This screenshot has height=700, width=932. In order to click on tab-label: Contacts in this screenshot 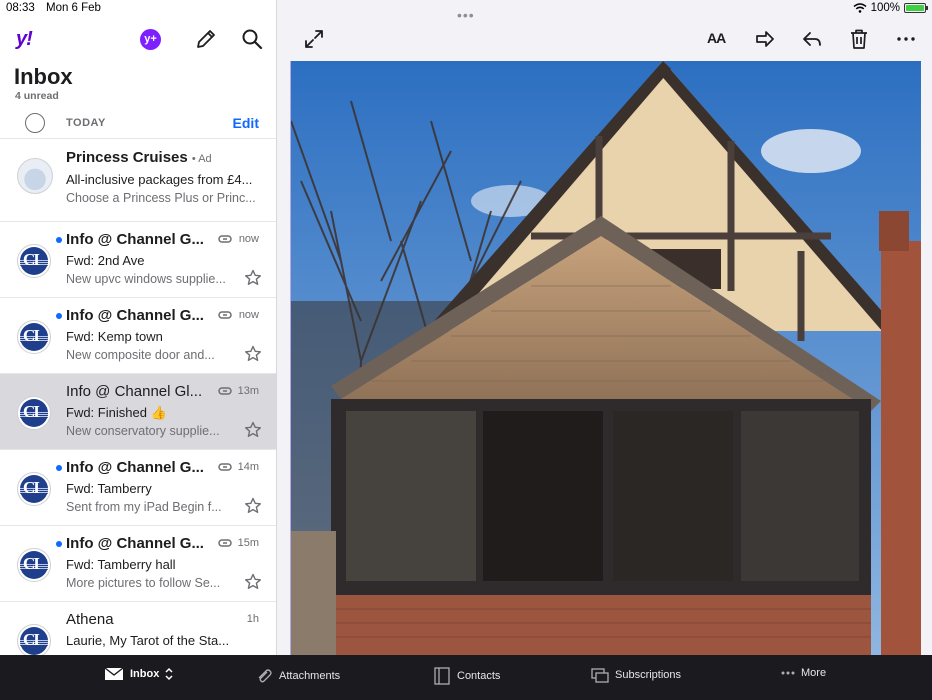, I will do `click(479, 676)`.